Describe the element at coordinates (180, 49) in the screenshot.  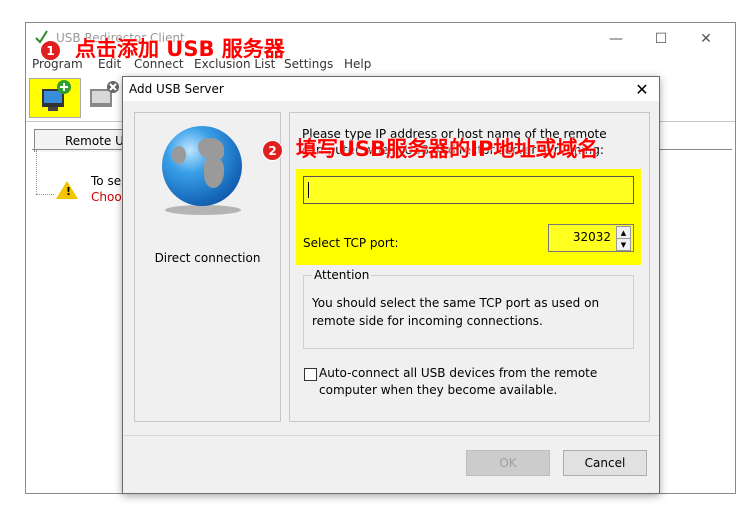
I see `step1-annotation: 点击添加 USB 服务器` at that location.